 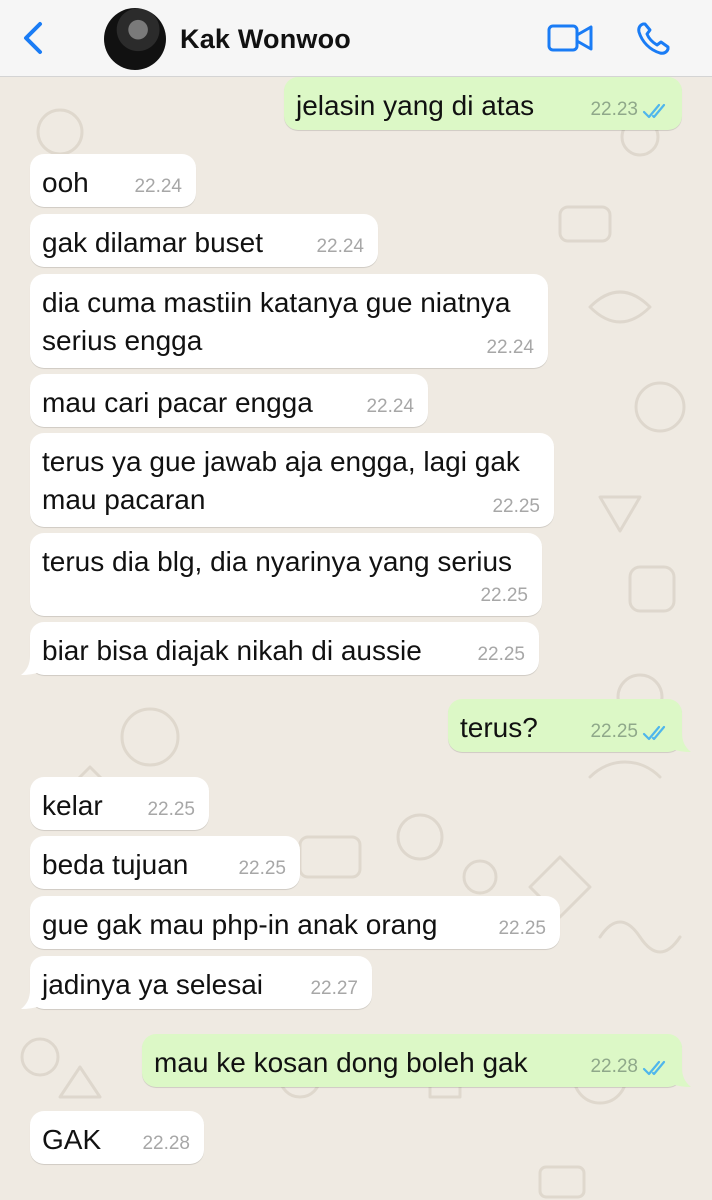 I want to click on outgoing-message-bubble: mau ke kosan dong boleh gak 22.28, so click(x=412, y=1060).